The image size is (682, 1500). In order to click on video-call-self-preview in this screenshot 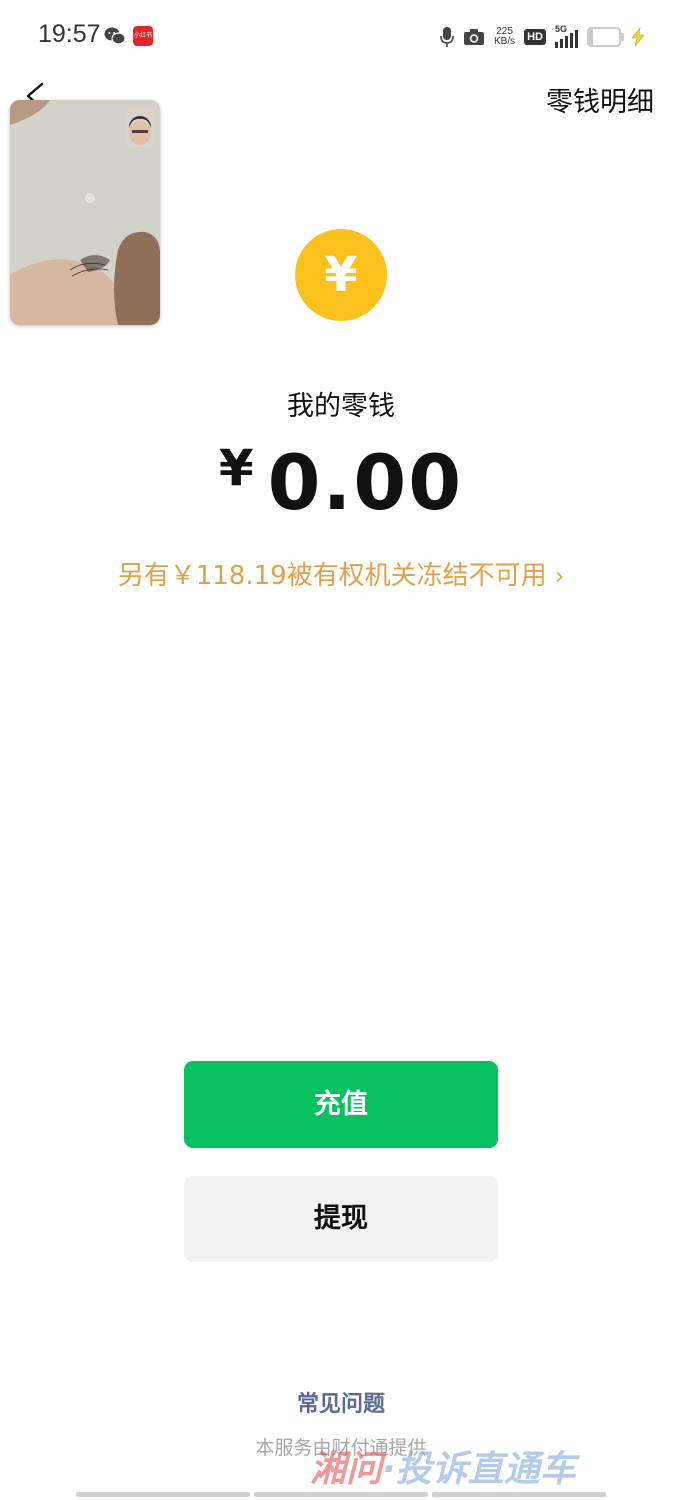, I will do `click(140, 128)`.